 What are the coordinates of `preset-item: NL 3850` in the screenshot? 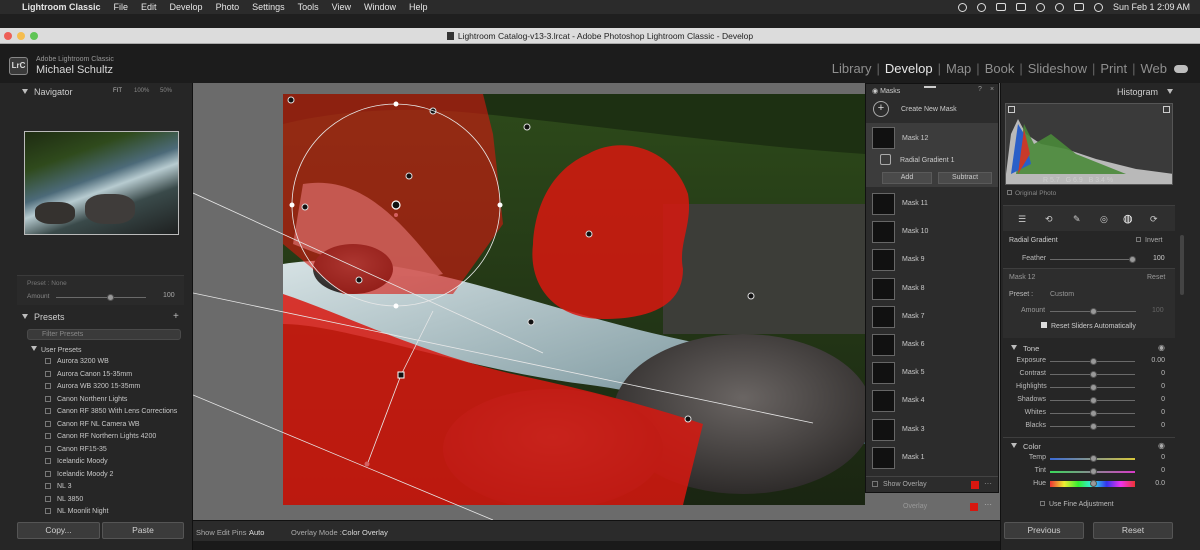 It's located at (64, 500).